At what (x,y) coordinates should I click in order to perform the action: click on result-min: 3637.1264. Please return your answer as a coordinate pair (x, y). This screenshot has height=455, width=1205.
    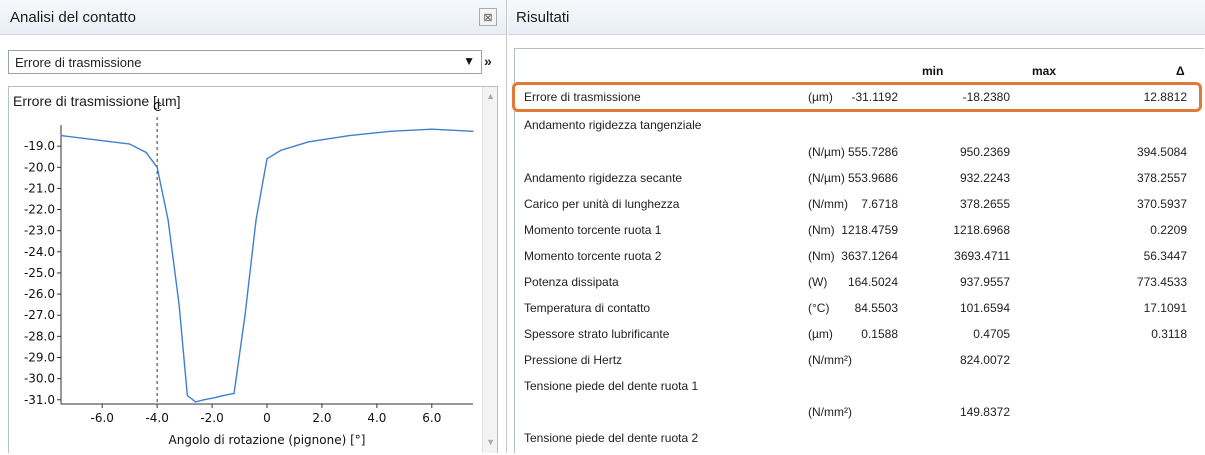
    Looking at the image, I should click on (869, 256).